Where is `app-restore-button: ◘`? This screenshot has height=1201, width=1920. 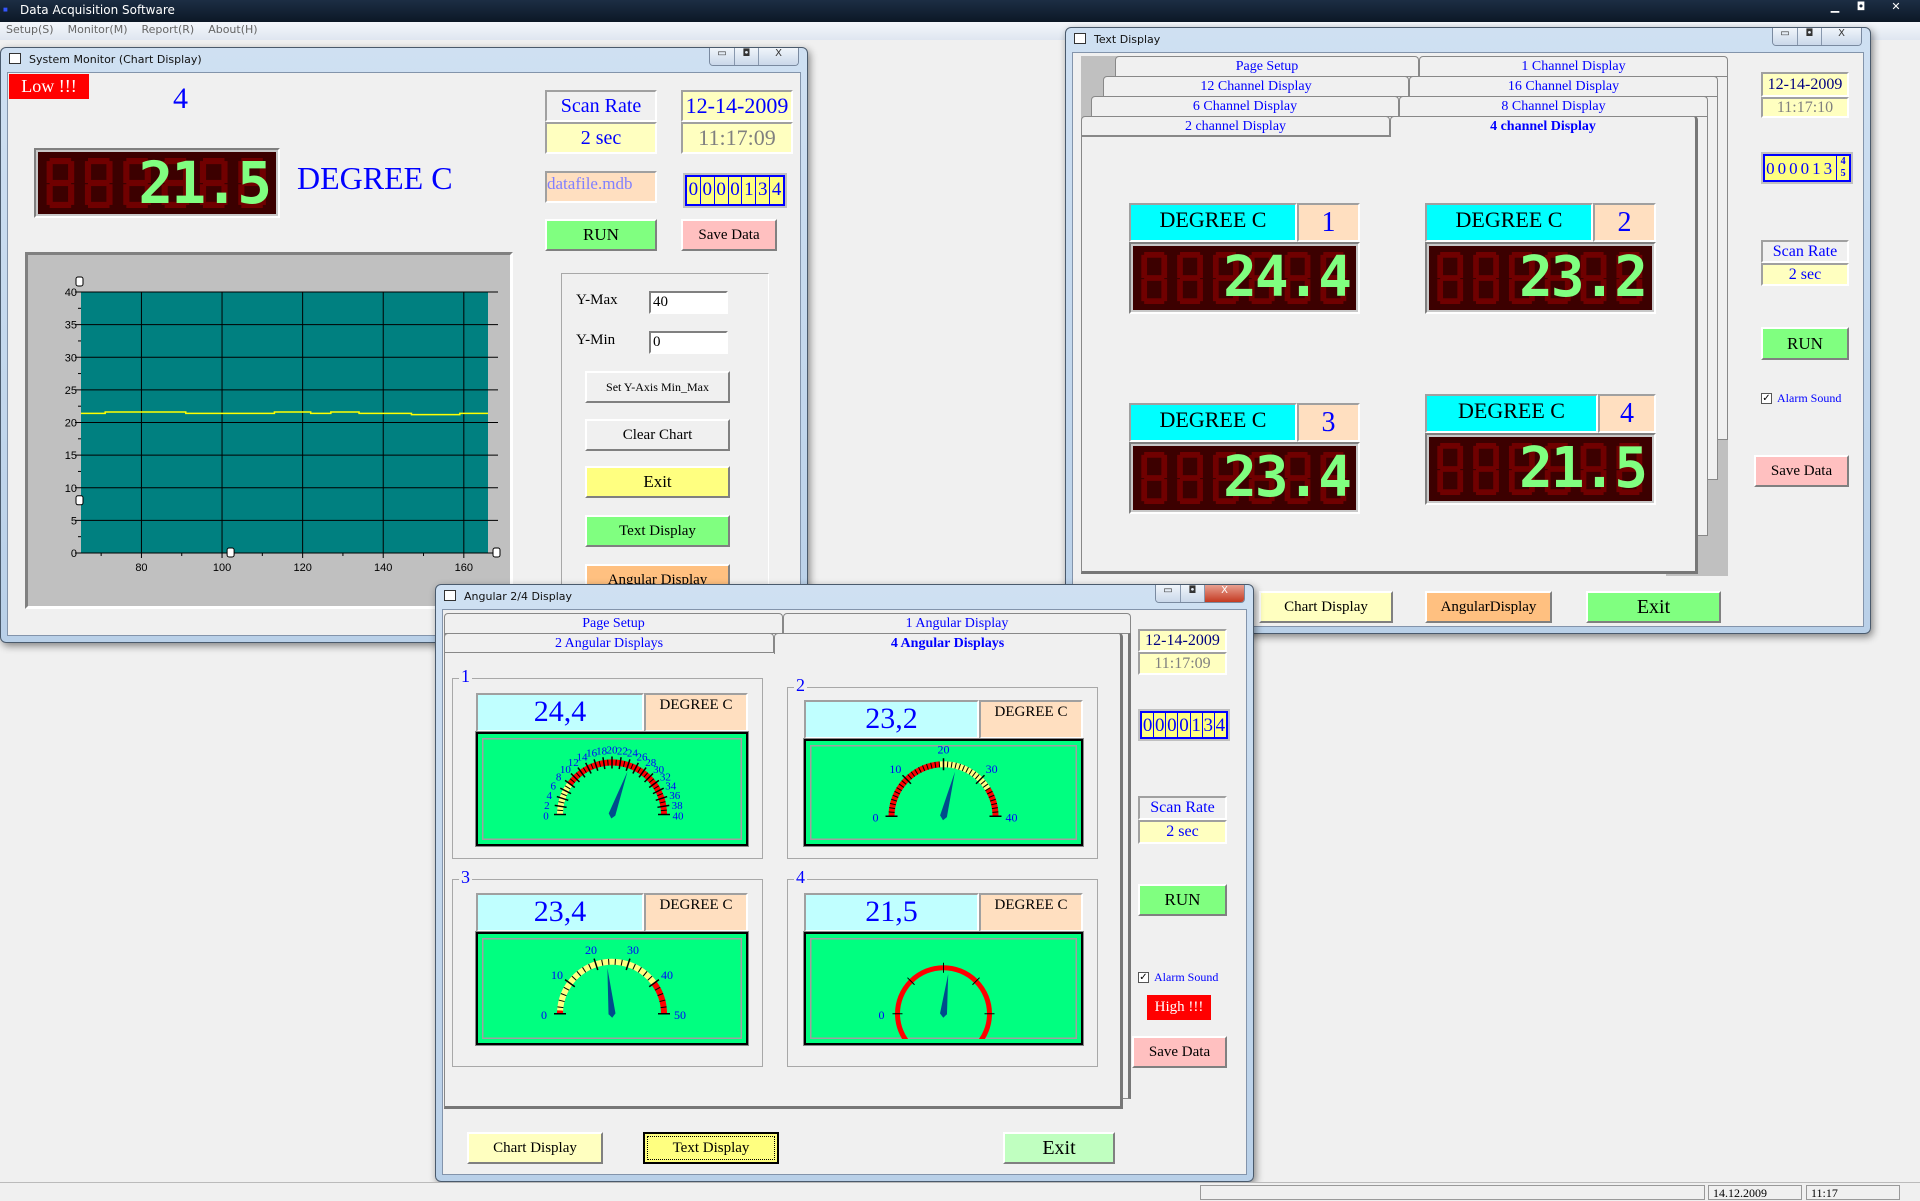 app-restore-button: ◘ is located at coordinates (1861, 8).